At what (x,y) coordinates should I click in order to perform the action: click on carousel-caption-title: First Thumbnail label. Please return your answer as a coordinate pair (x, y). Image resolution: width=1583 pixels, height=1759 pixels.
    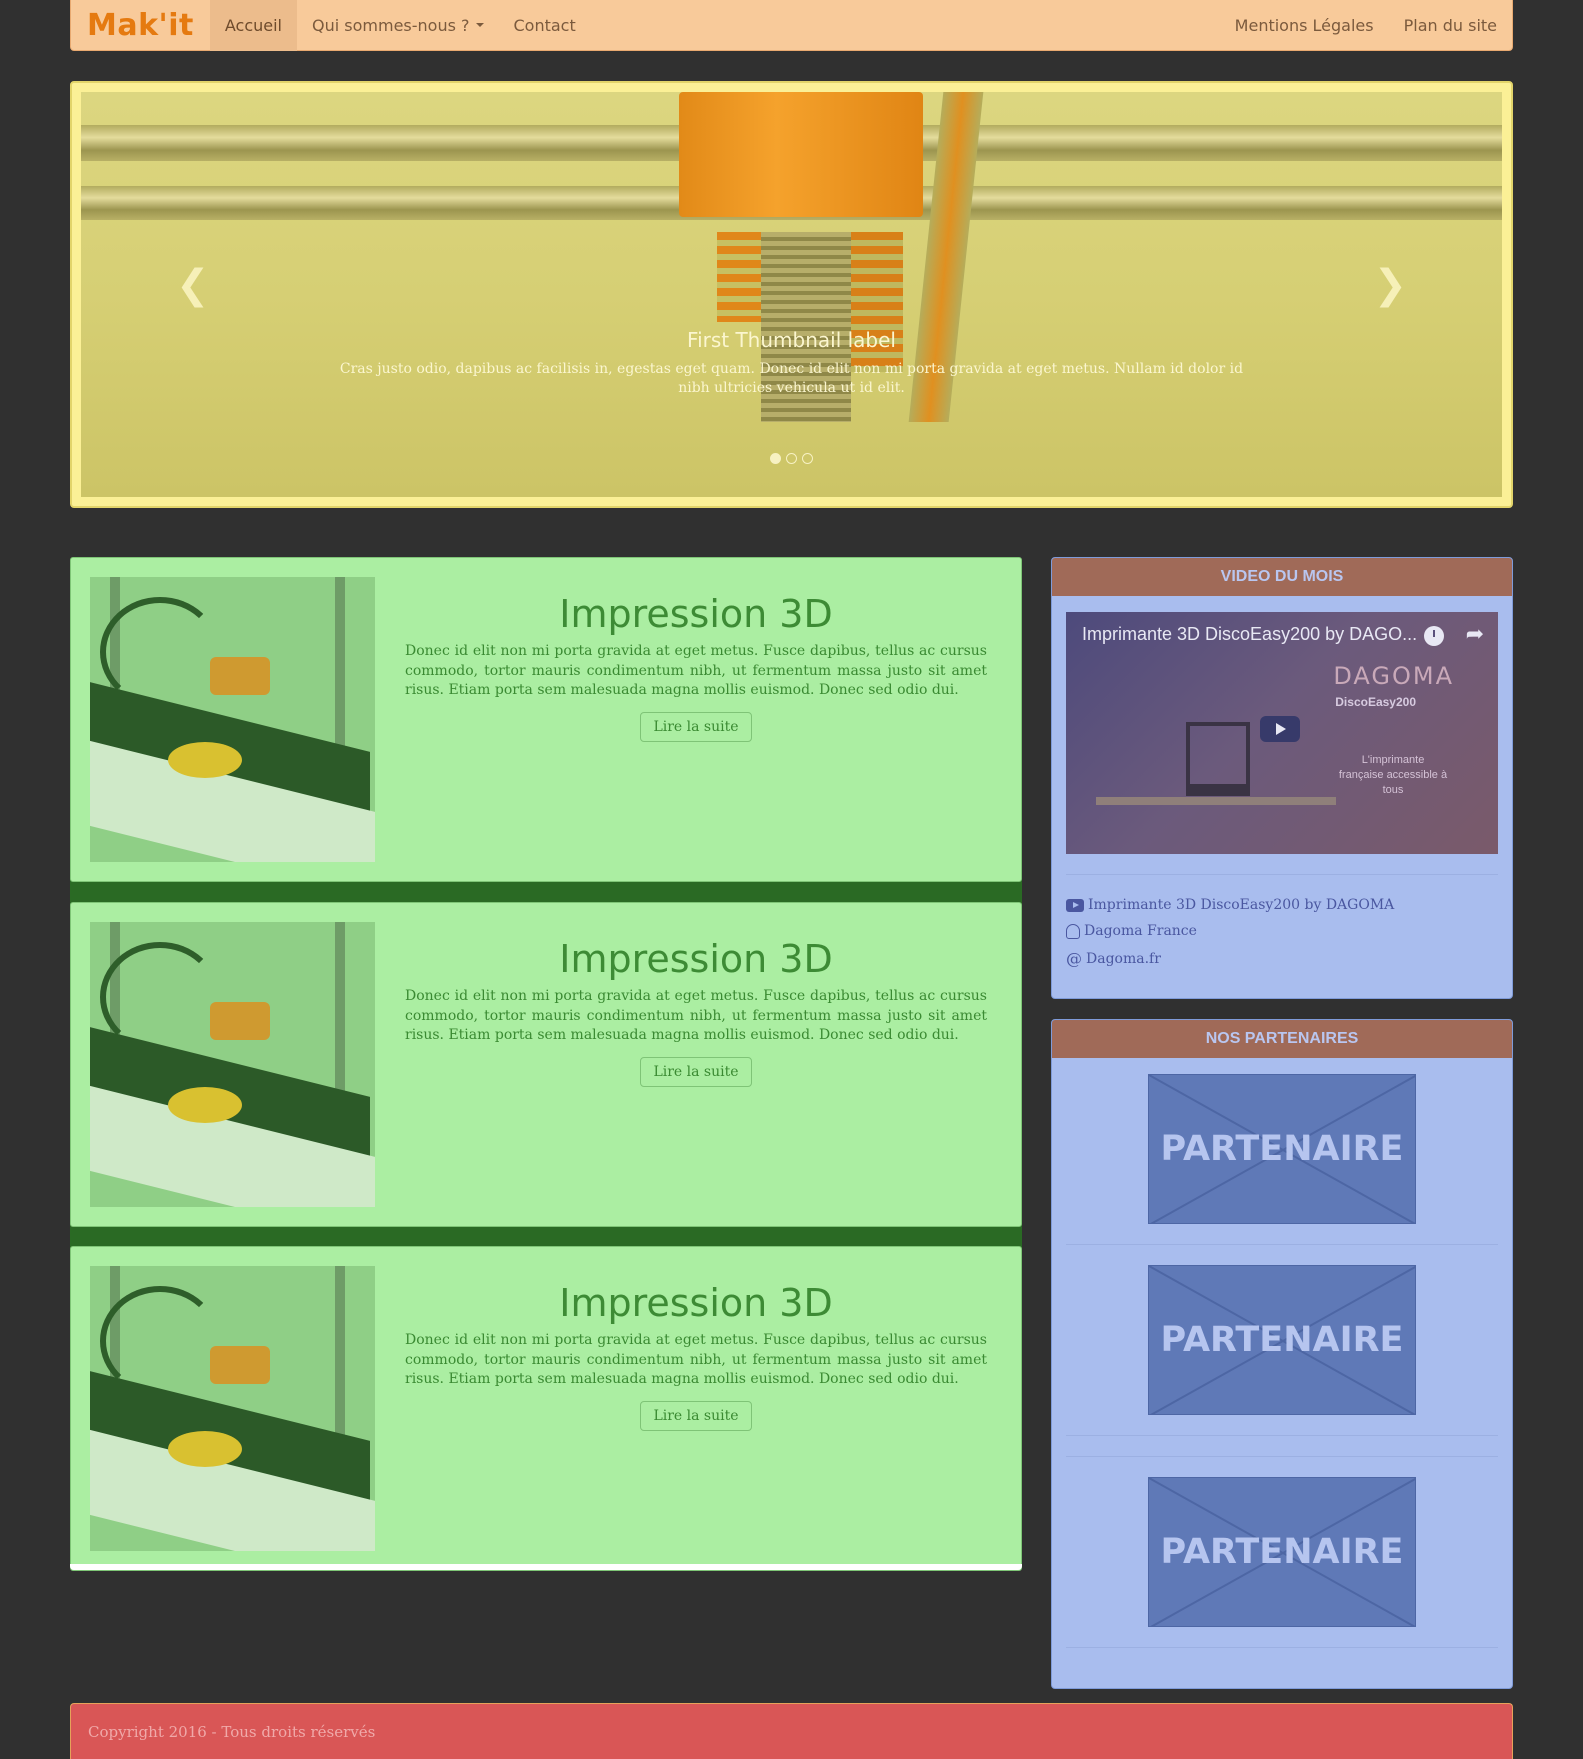
    Looking at the image, I should click on (791, 340).